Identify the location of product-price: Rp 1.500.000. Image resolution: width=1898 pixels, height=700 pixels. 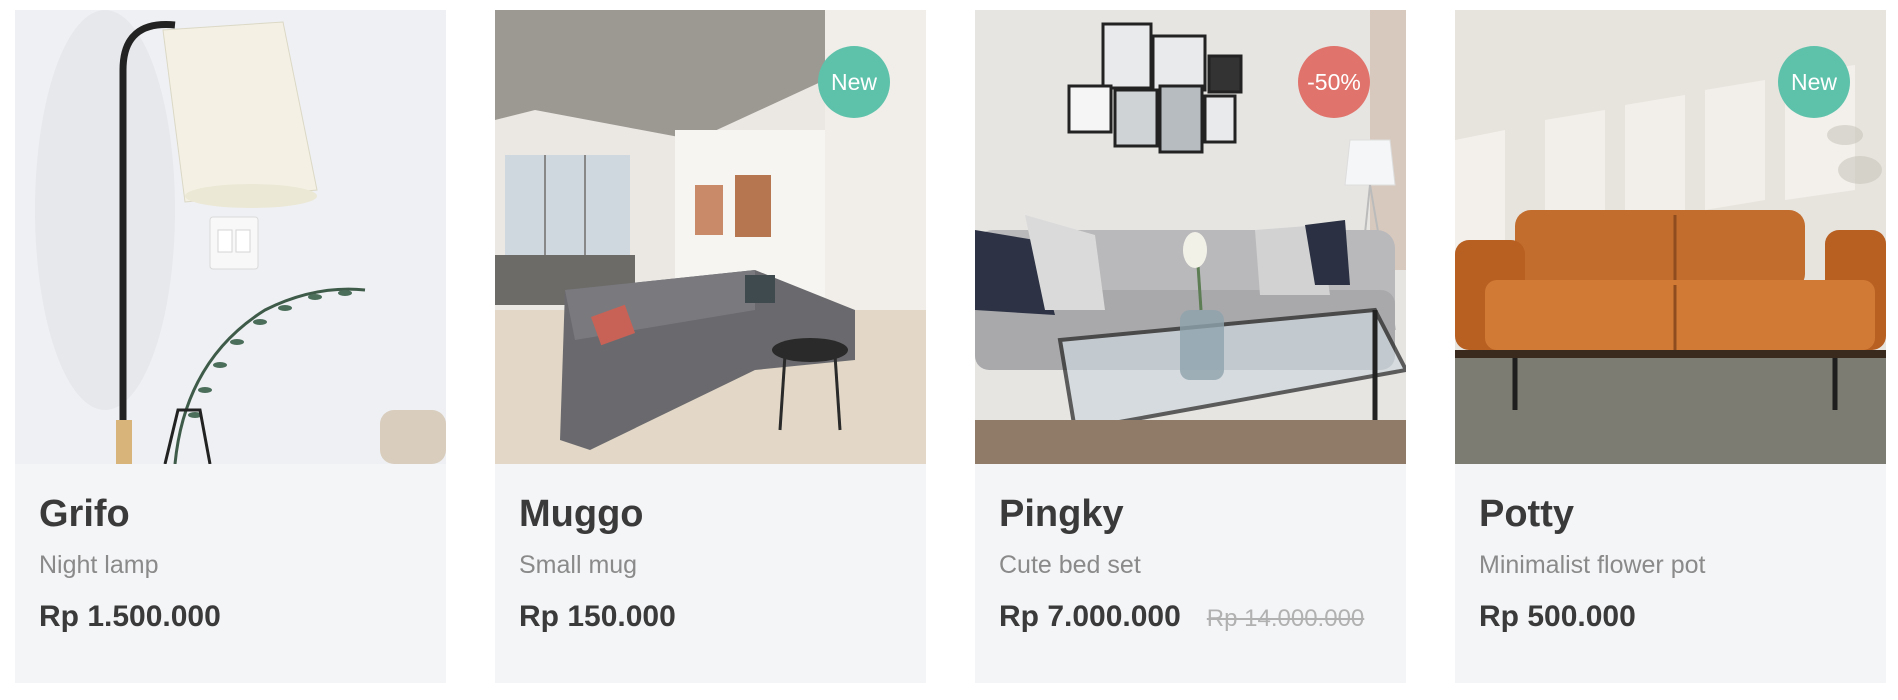
(130, 616).